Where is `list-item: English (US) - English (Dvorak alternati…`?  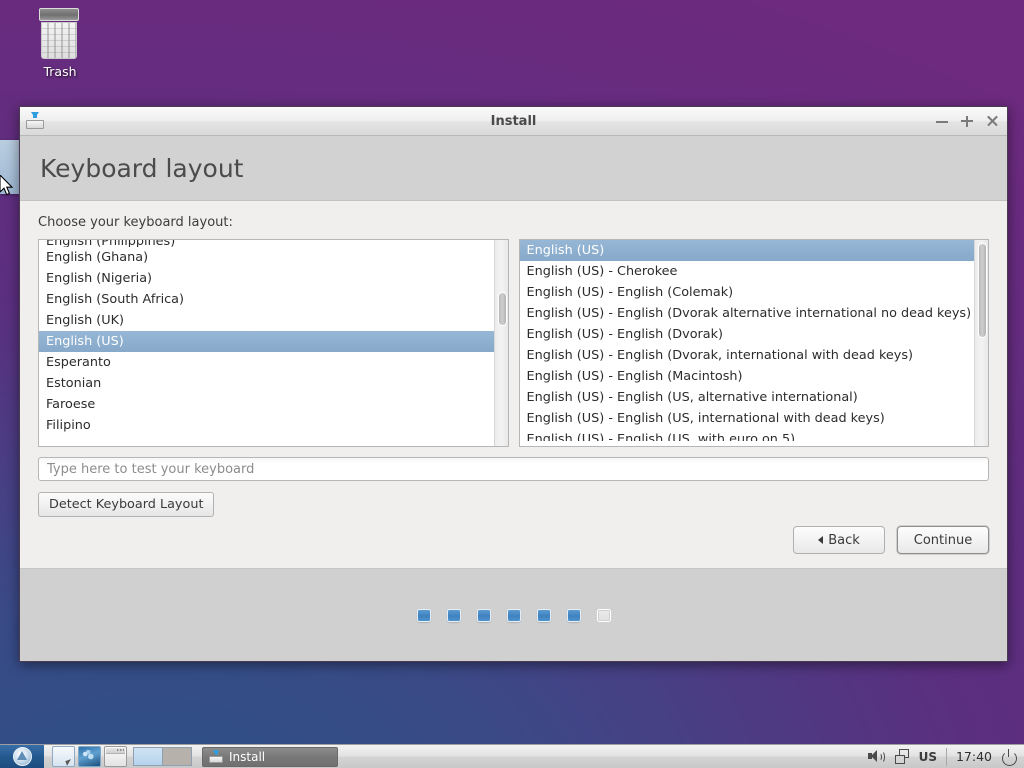
list-item: English (US) - English (Dvorak alternati… is located at coordinates (747, 313).